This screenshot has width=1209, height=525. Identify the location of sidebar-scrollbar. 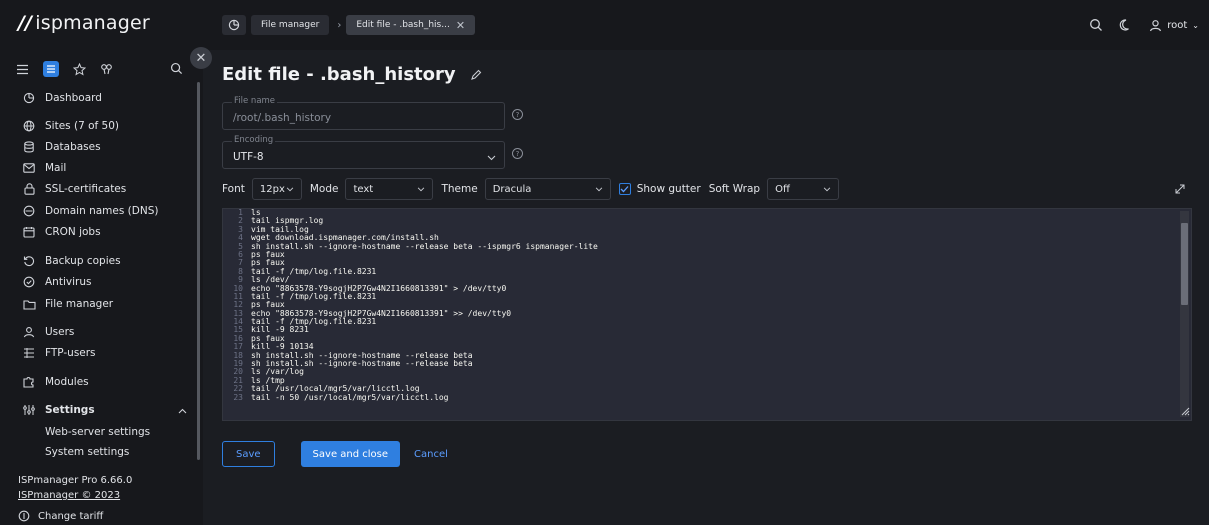
(198, 271).